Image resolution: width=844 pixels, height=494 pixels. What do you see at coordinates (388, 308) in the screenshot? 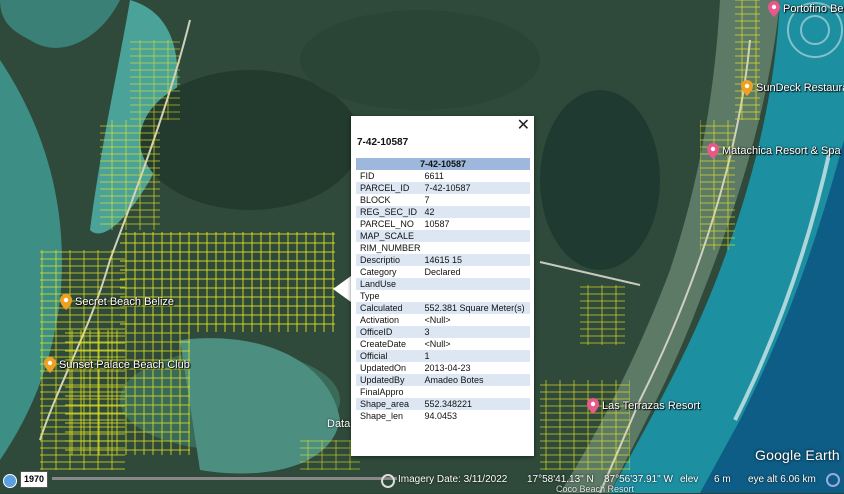
I see `attribute-key: Calculated` at bounding box center [388, 308].